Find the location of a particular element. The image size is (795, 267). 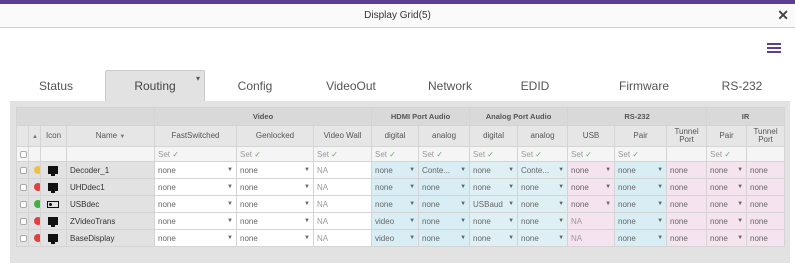

set-ir-pair-button: Set ✓ is located at coordinates (727, 154).